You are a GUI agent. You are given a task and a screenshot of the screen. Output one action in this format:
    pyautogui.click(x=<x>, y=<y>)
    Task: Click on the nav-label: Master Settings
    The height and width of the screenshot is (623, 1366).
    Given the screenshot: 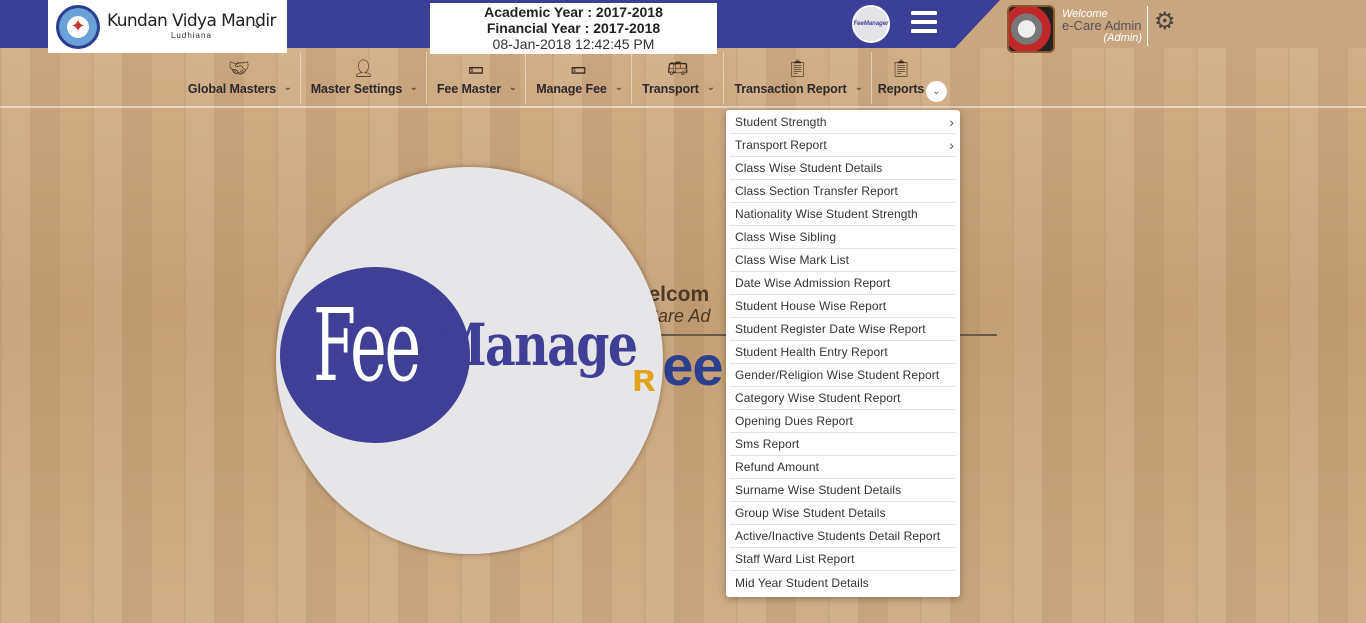 What is the action you would take?
    pyautogui.click(x=356, y=89)
    